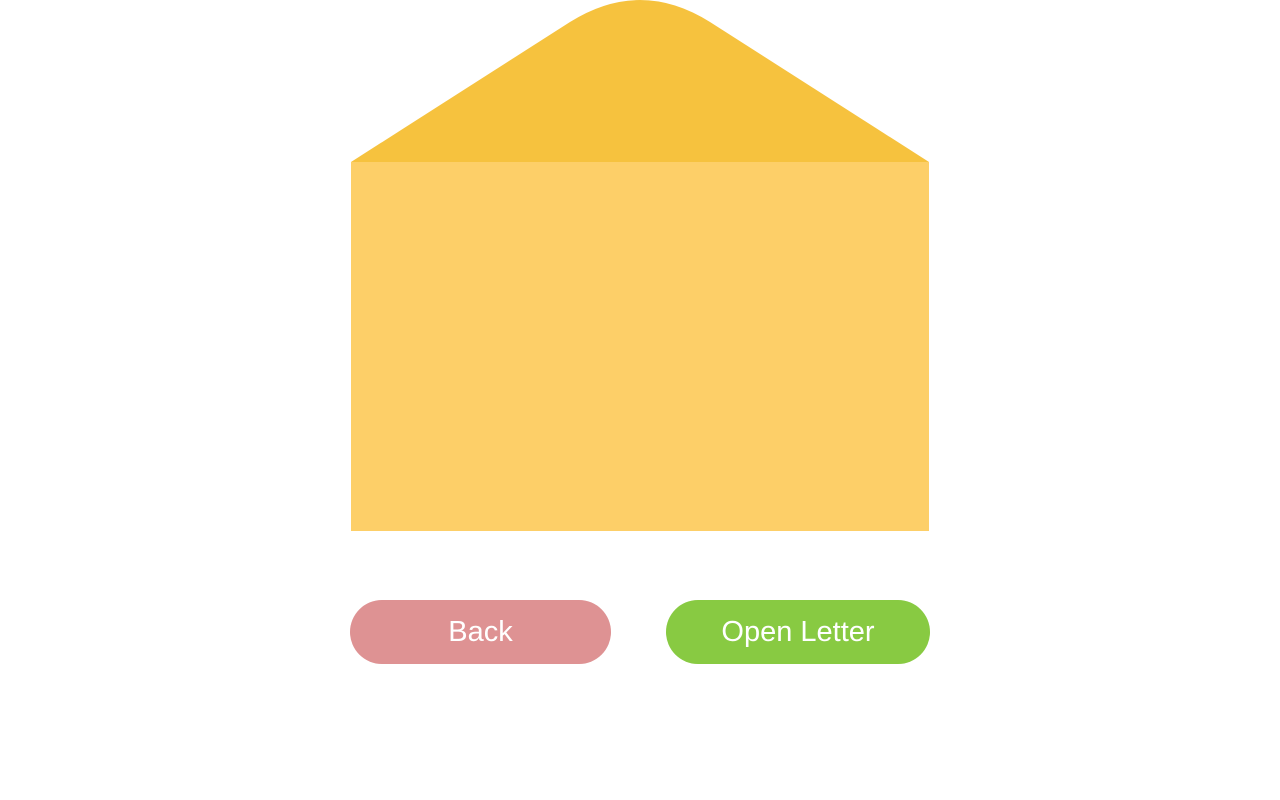 The height and width of the screenshot is (800, 1280). I want to click on envelope-flap-shape, so click(640, 81).